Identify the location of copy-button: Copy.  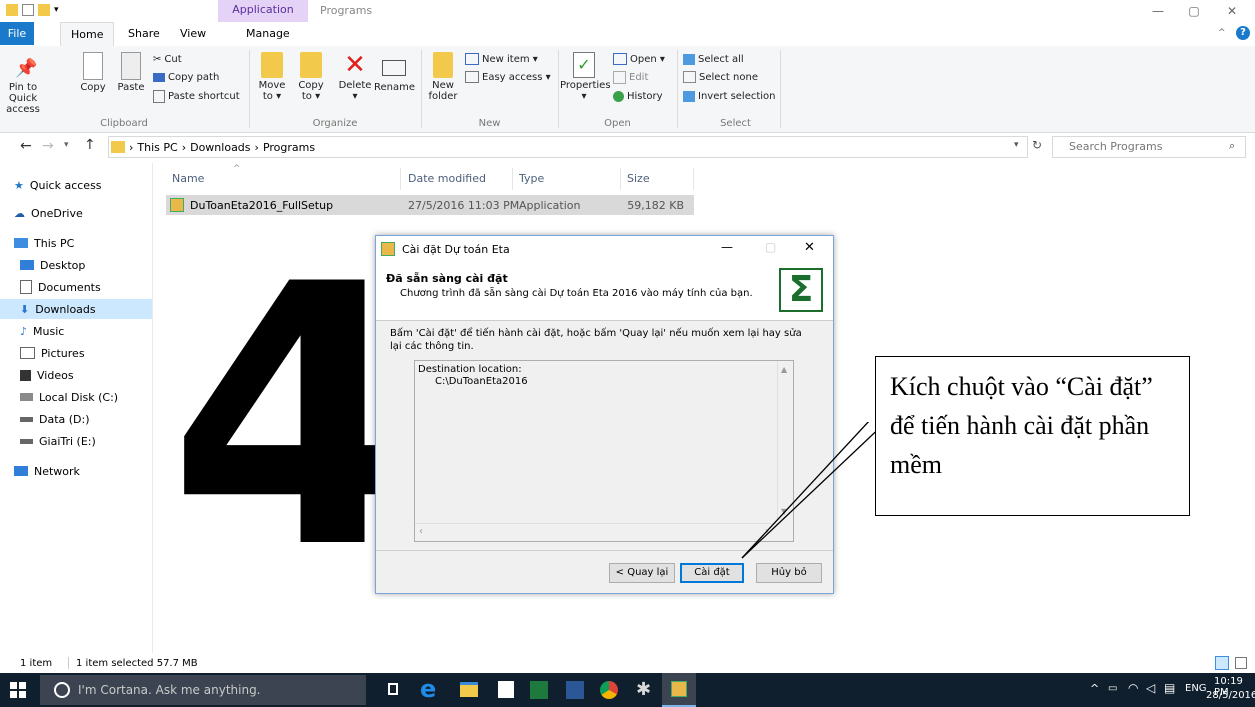
(93, 72).